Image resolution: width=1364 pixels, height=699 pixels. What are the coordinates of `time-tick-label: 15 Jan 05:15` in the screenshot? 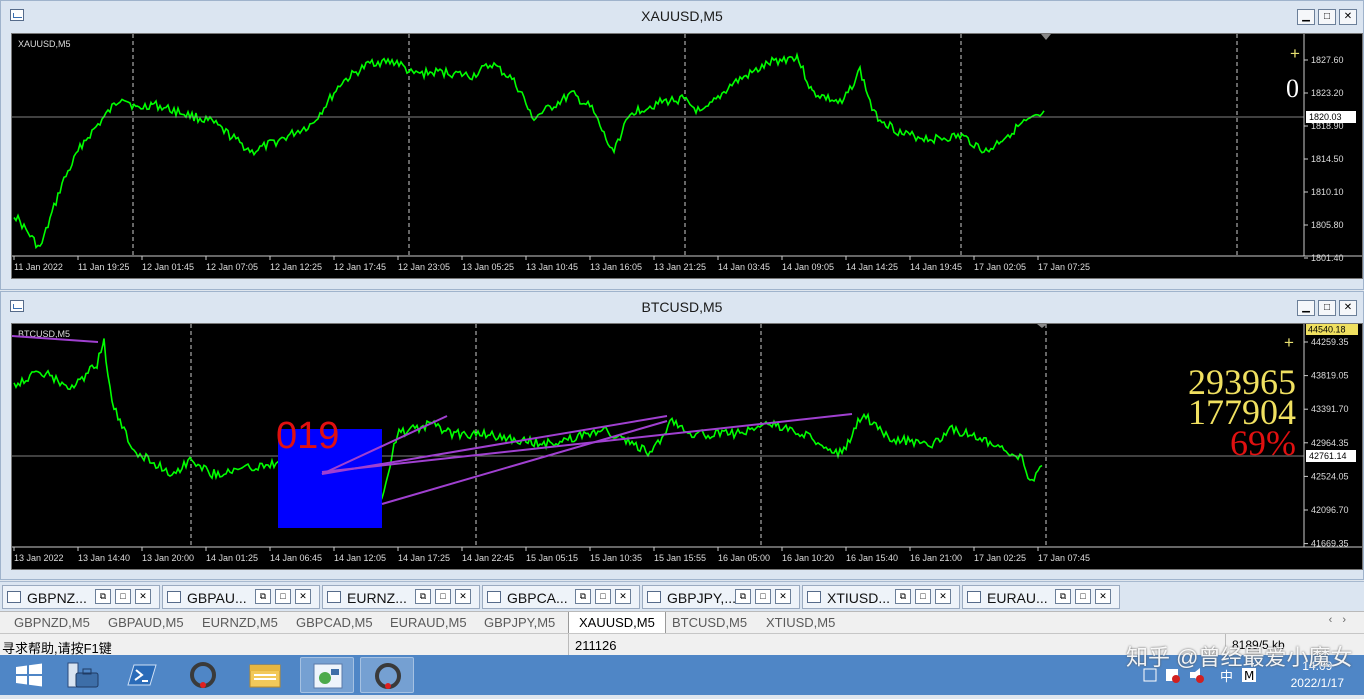 It's located at (552, 558).